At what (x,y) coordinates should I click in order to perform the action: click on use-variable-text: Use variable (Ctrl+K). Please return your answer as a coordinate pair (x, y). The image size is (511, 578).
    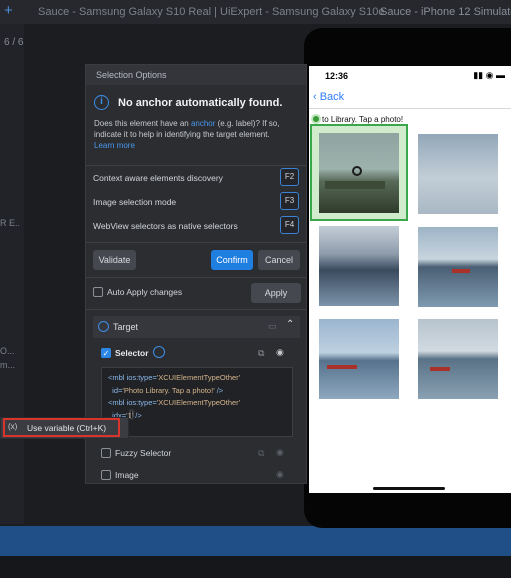
    Looking at the image, I should click on (67, 428).